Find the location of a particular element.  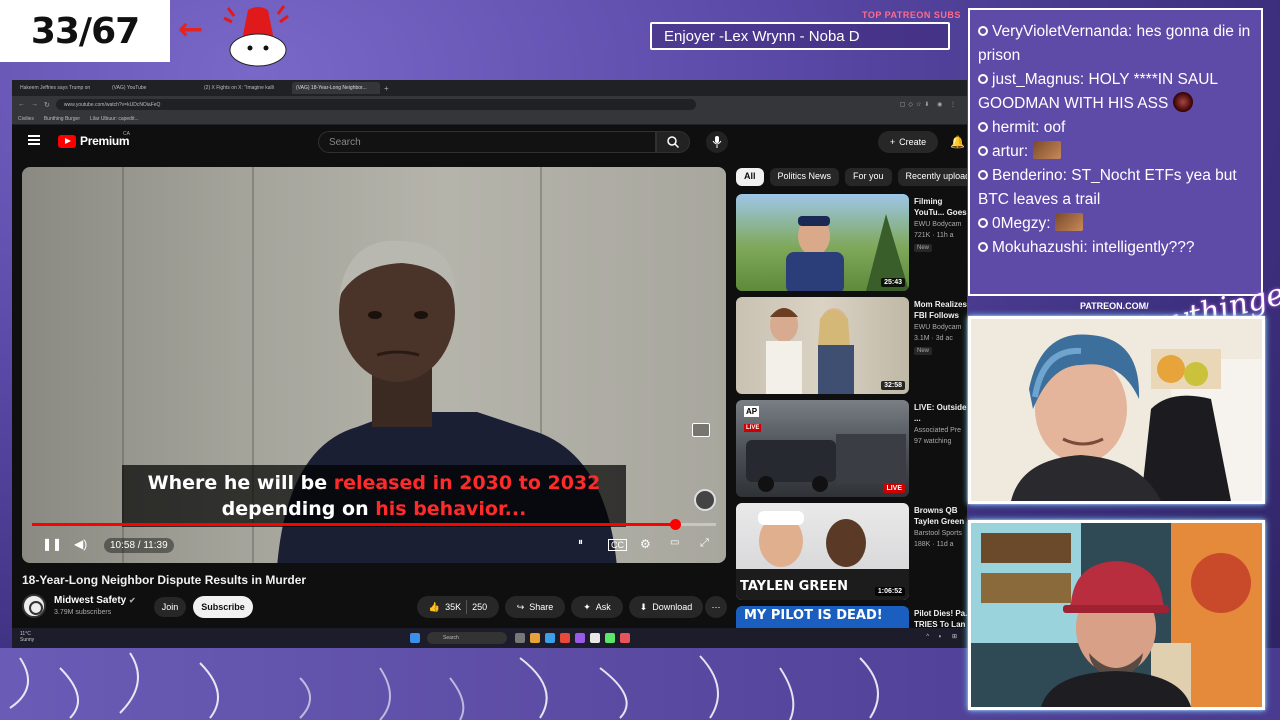

like-icon: 👍 is located at coordinates (434, 607).